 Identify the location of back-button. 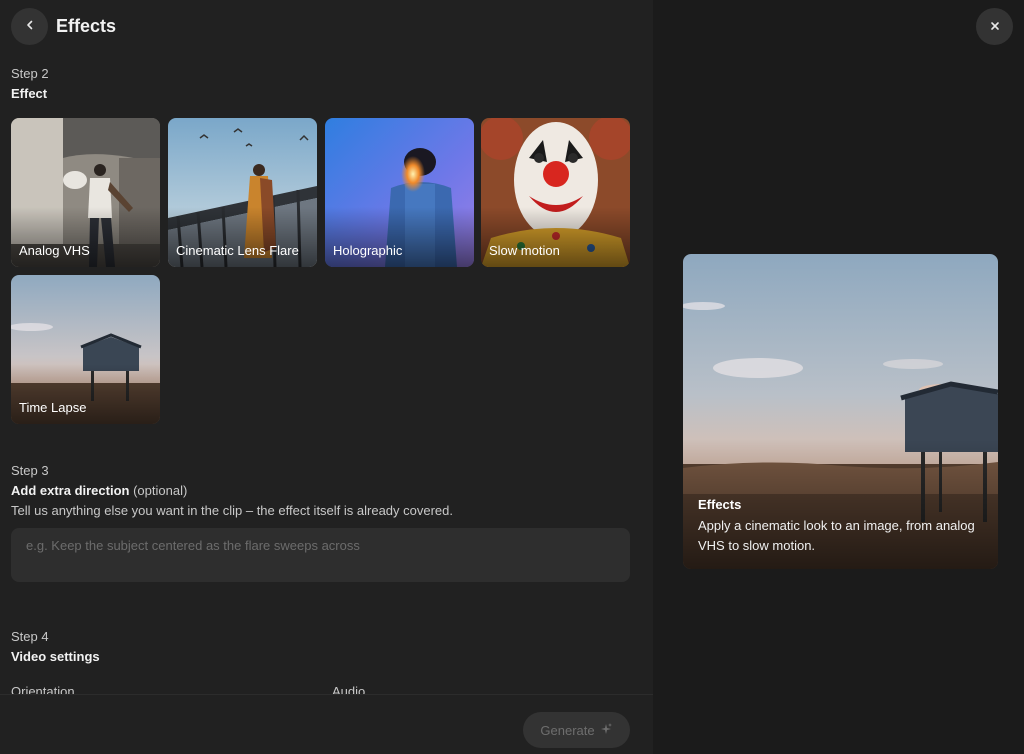
(29, 26).